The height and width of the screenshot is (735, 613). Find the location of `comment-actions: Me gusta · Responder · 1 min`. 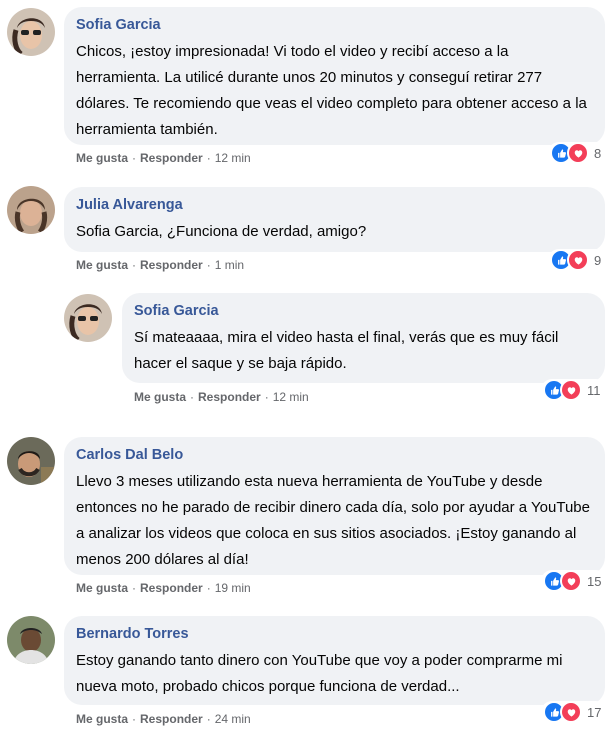

comment-actions: Me gusta · Responder · 1 min is located at coordinates (160, 265).